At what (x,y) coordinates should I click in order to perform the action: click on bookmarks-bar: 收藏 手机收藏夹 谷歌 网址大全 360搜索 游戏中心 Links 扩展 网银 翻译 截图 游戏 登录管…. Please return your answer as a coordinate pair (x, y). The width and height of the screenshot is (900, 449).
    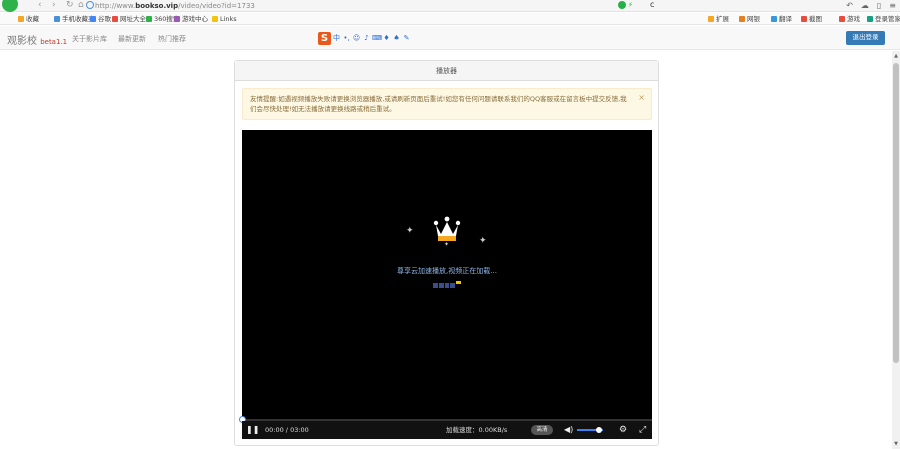
    Looking at the image, I should click on (450, 19).